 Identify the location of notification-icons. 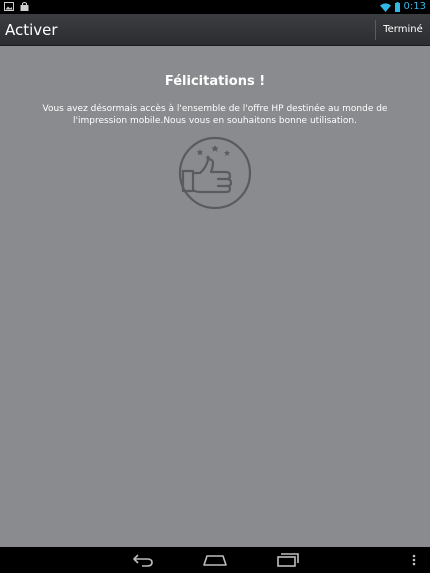
(16, 6).